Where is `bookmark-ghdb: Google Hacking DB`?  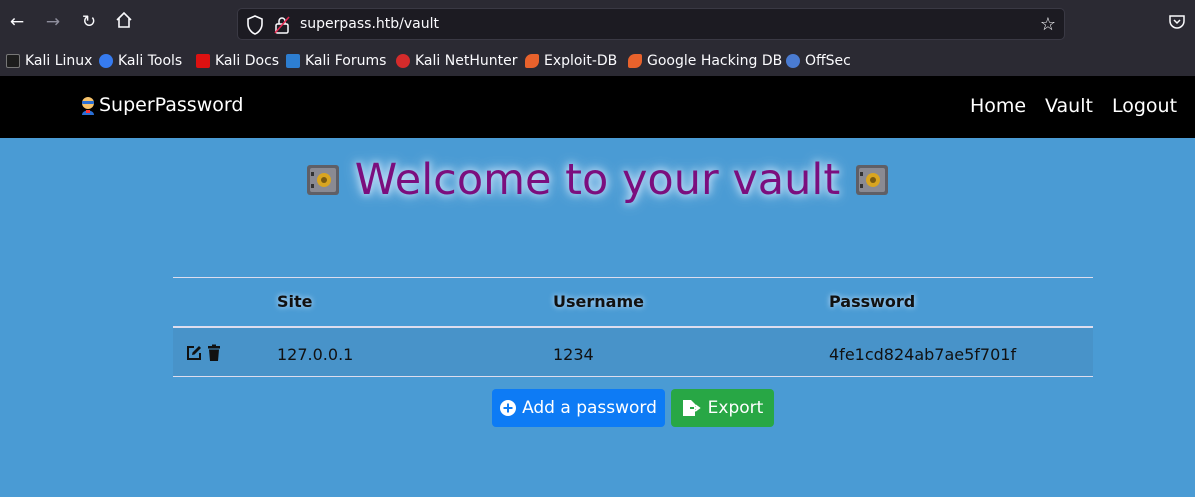
bookmark-ghdb: Google Hacking DB is located at coordinates (705, 61).